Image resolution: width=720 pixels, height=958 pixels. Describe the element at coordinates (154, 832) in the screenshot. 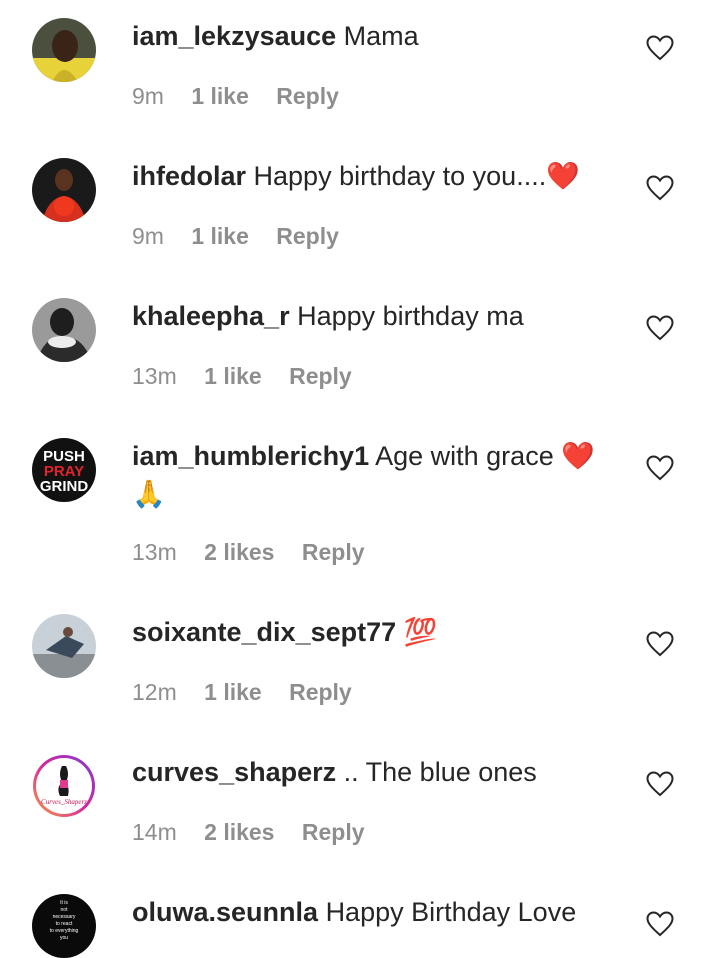

I see `comment-time: 14m` at that location.